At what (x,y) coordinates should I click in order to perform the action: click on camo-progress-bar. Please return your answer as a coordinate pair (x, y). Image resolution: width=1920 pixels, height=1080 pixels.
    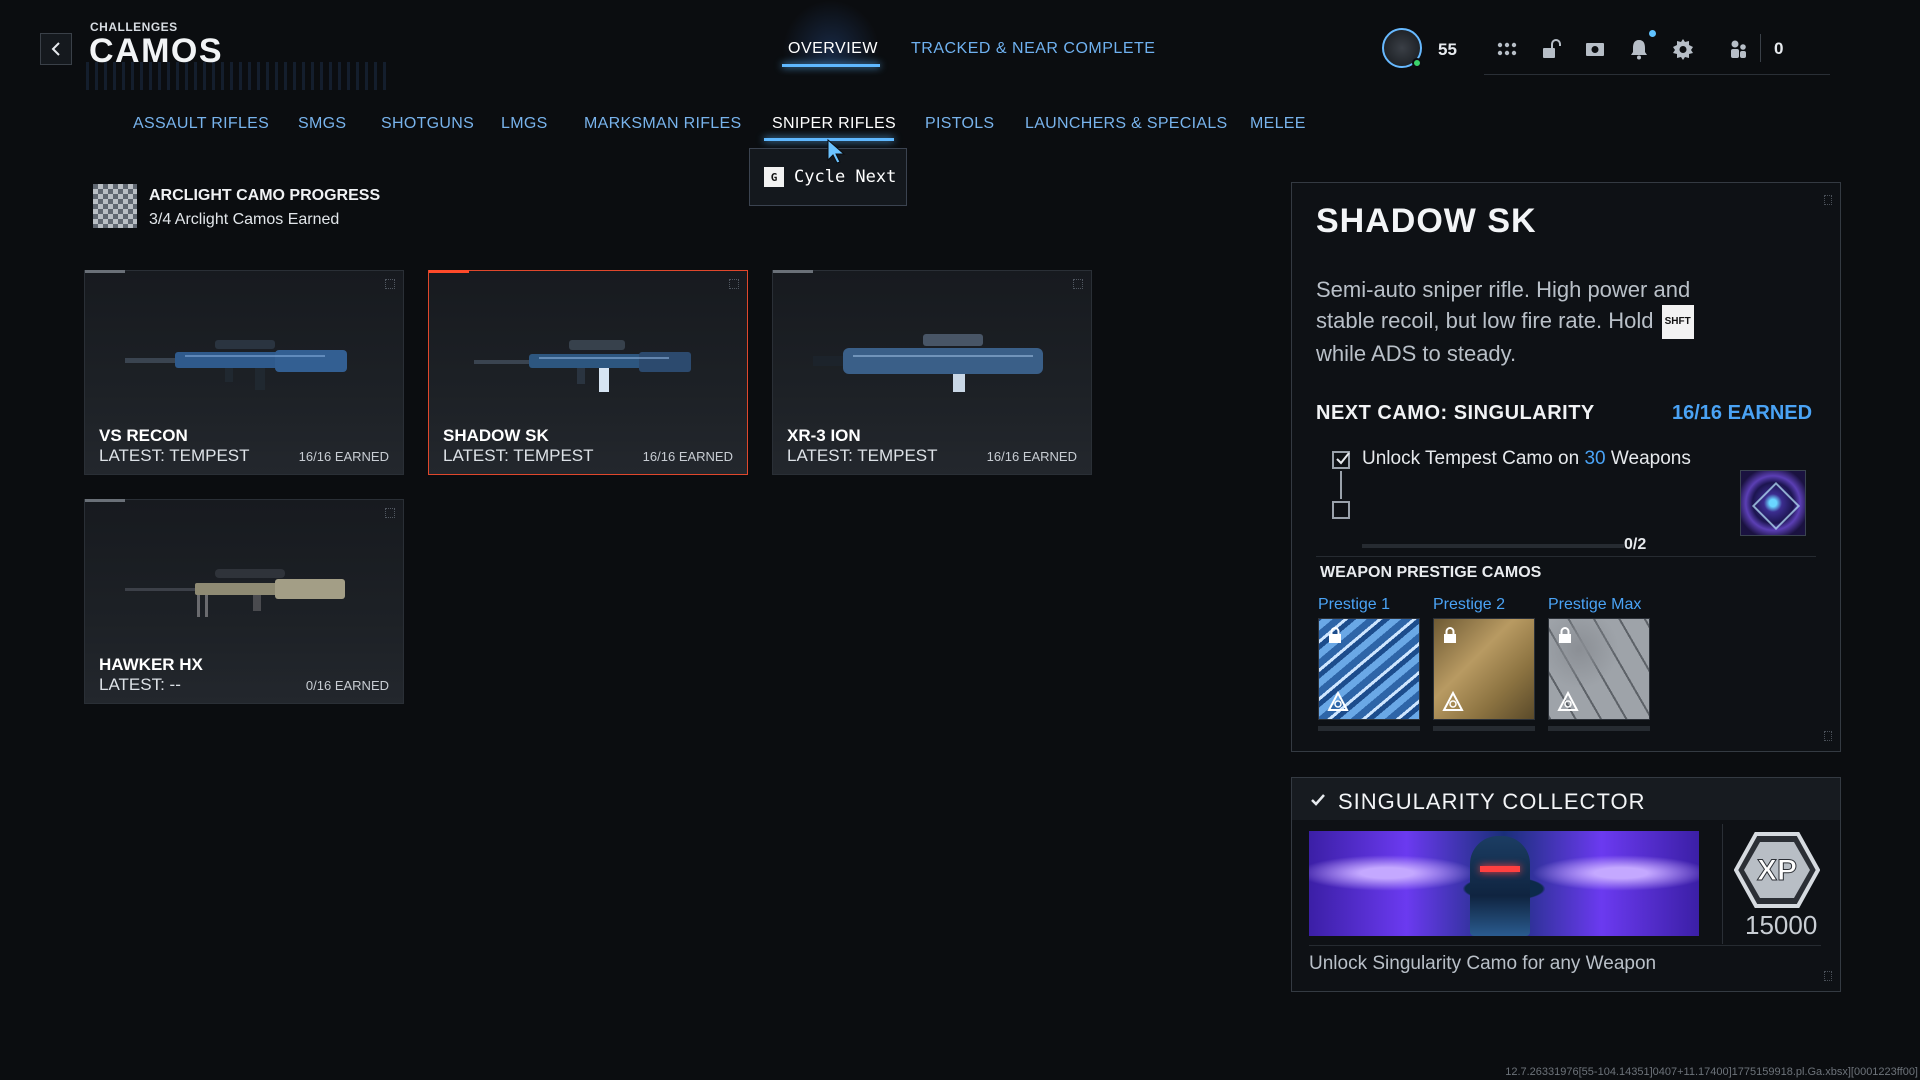
    Looking at the image, I should click on (1493, 546).